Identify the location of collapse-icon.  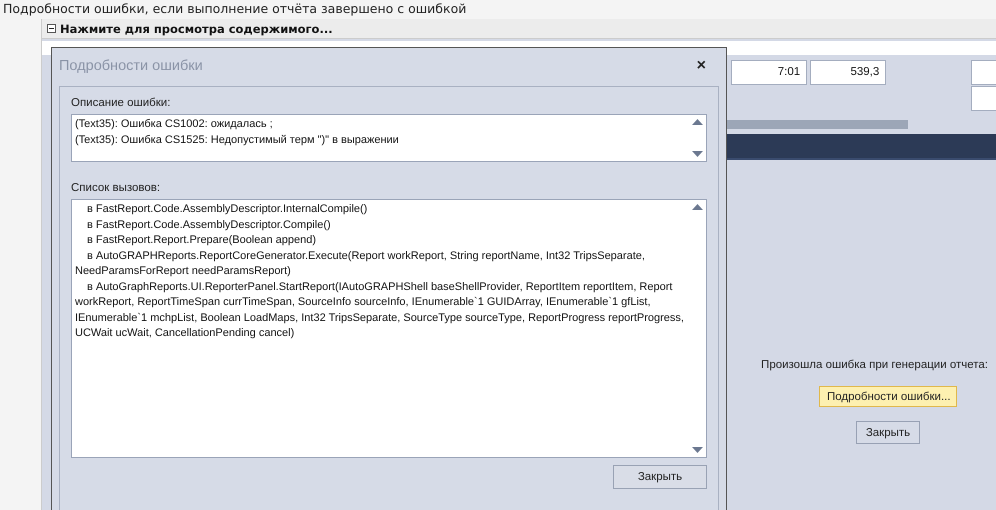
(51, 28).